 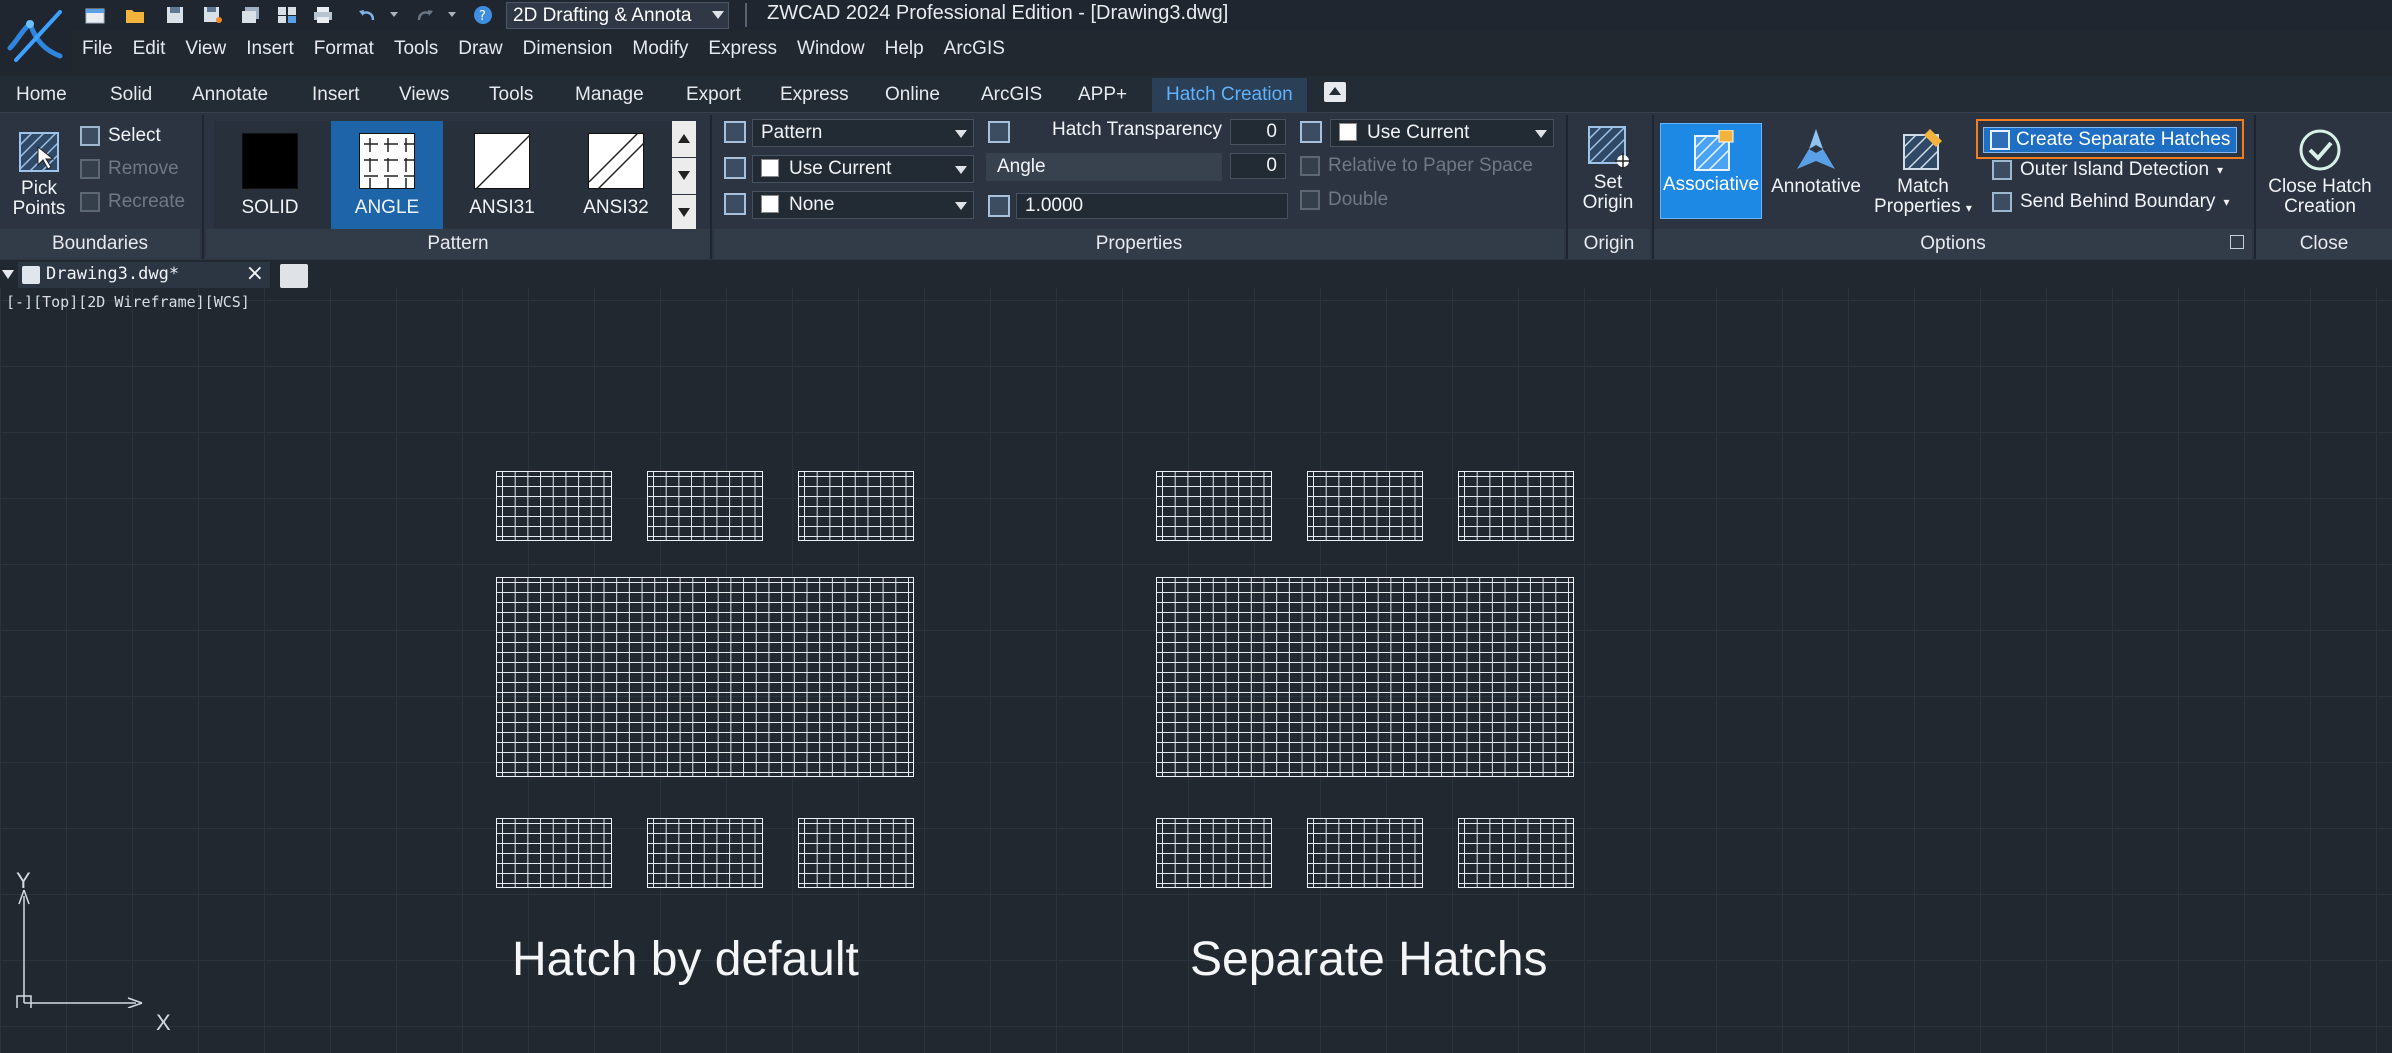 I want to click on caption-separate-hatches: Separate Hatchs, so click(x=1369, y=959).